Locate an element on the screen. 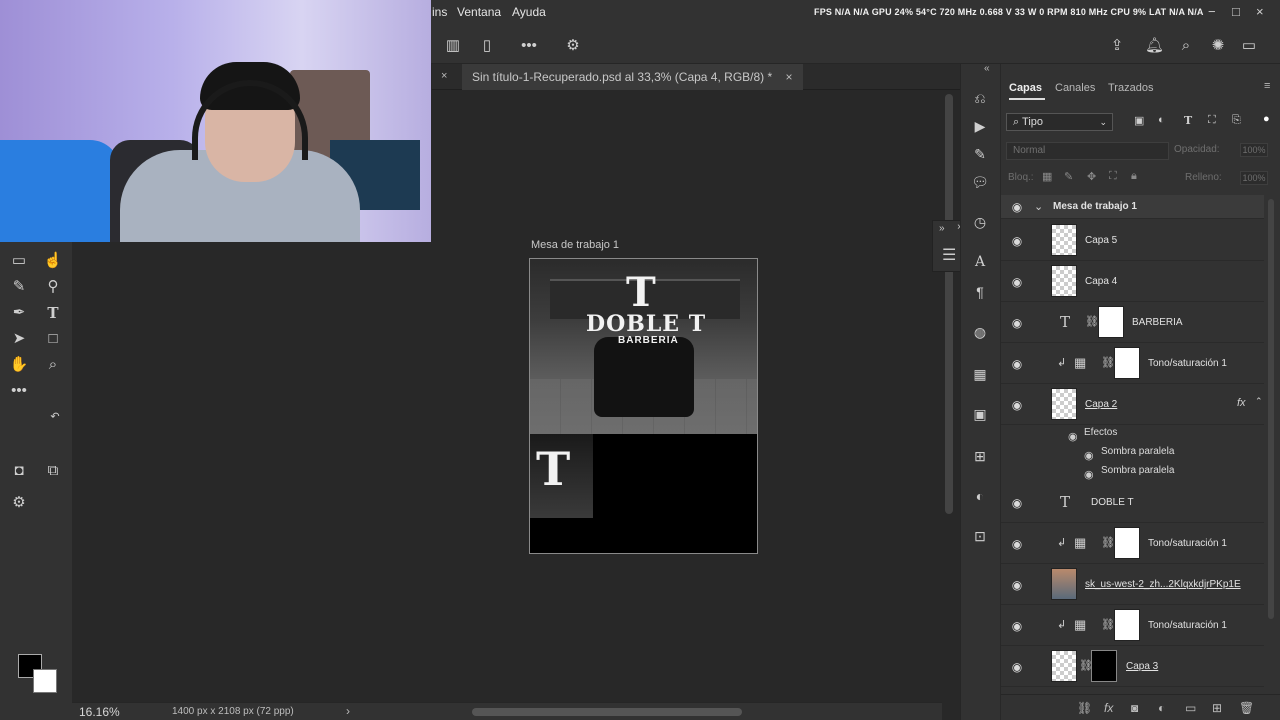  chevron-up-icon: ⌃ is located at coordinates (1259, 401).